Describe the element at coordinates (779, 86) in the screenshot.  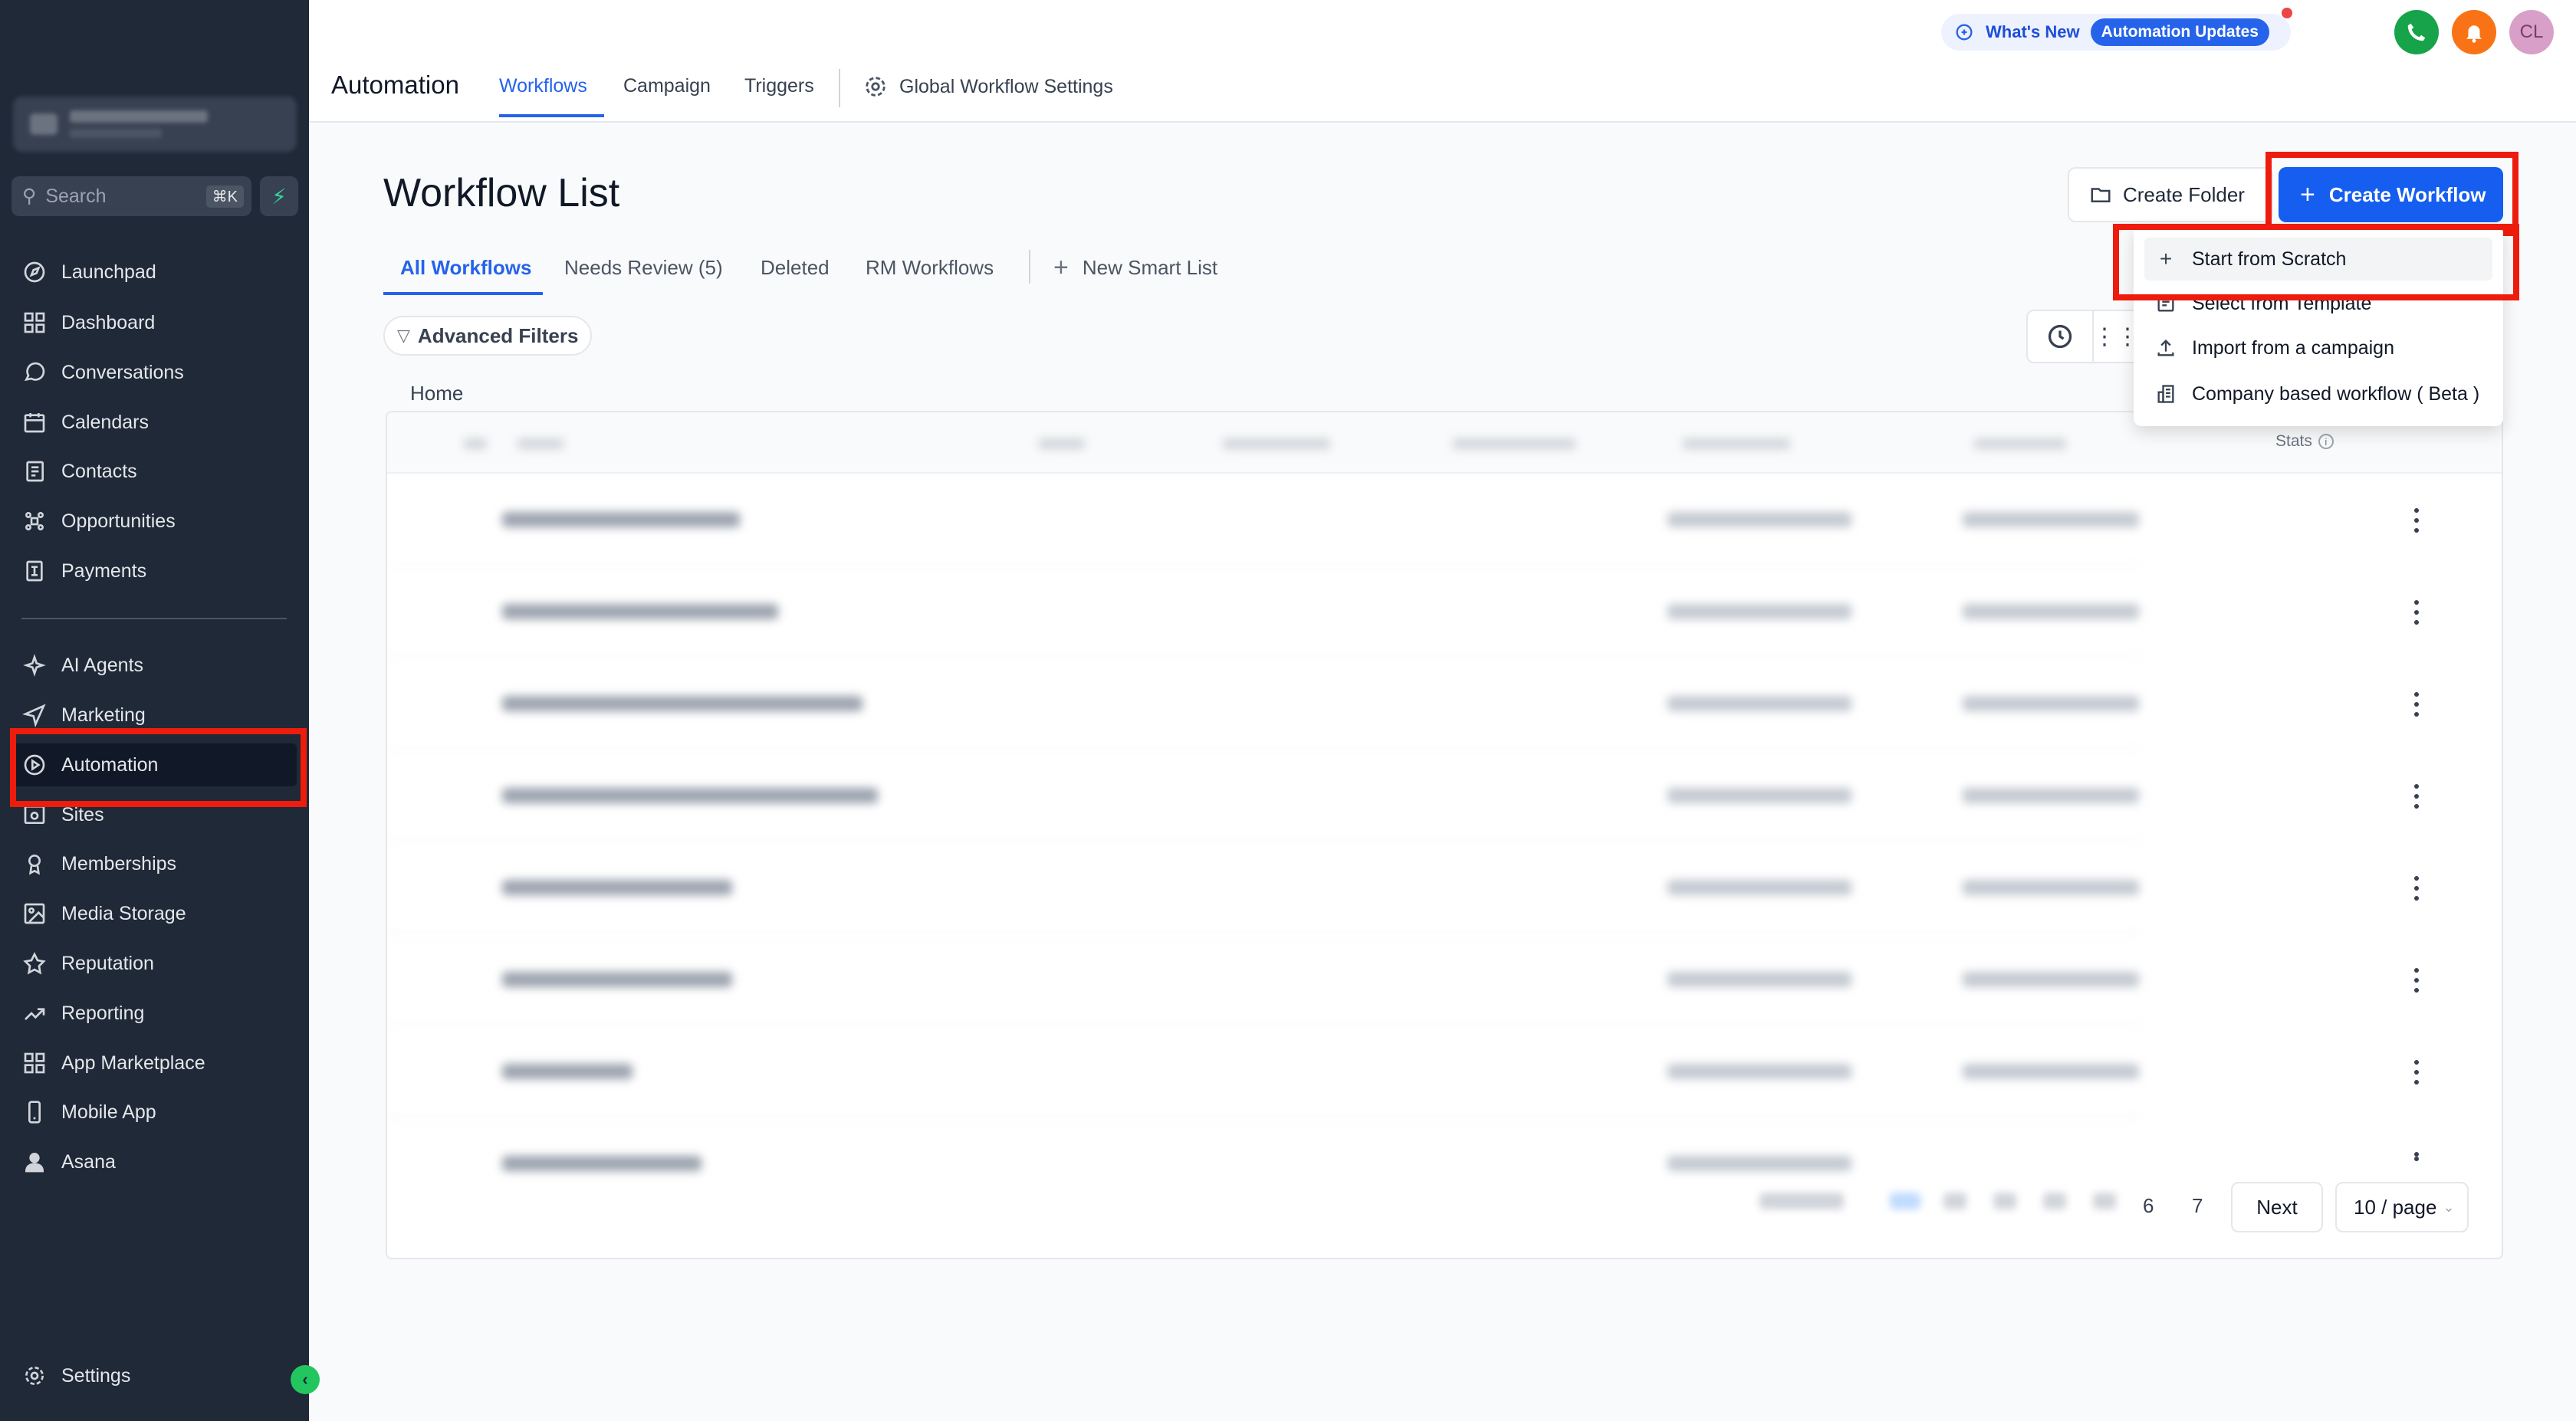
I see `tab-triggers: Triggers` at that location.